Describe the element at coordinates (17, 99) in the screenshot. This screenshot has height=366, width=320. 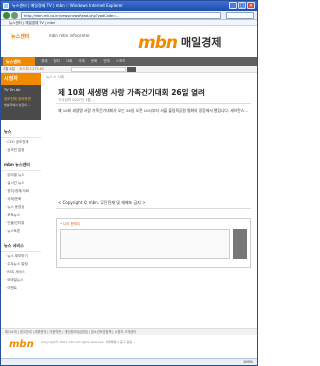
I see `promo-text: 공모전에 참여하면` at that location.